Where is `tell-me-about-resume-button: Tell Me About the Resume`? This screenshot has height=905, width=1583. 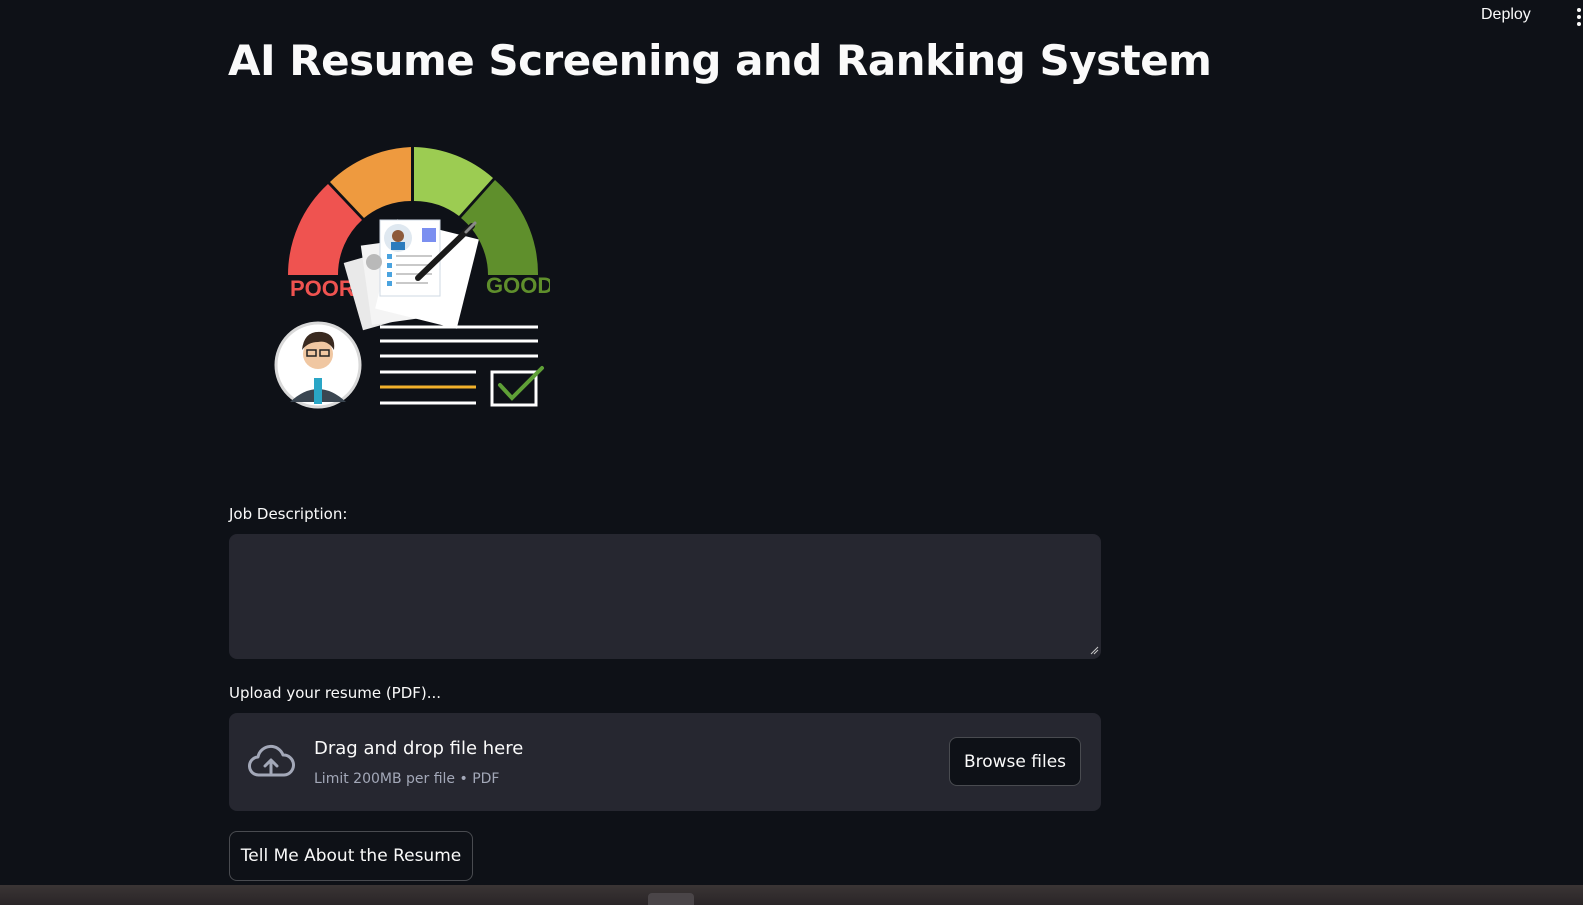
tell-me-about-resume-button: Tell Me About the Resume is located at coordinates (351, 856).